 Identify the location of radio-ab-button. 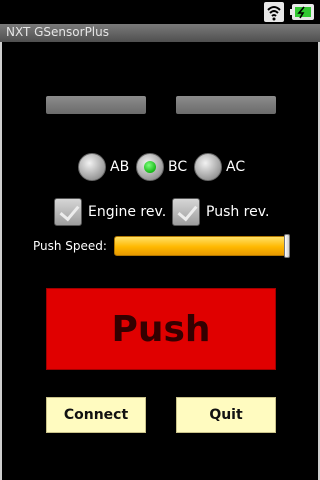
(92, 167).